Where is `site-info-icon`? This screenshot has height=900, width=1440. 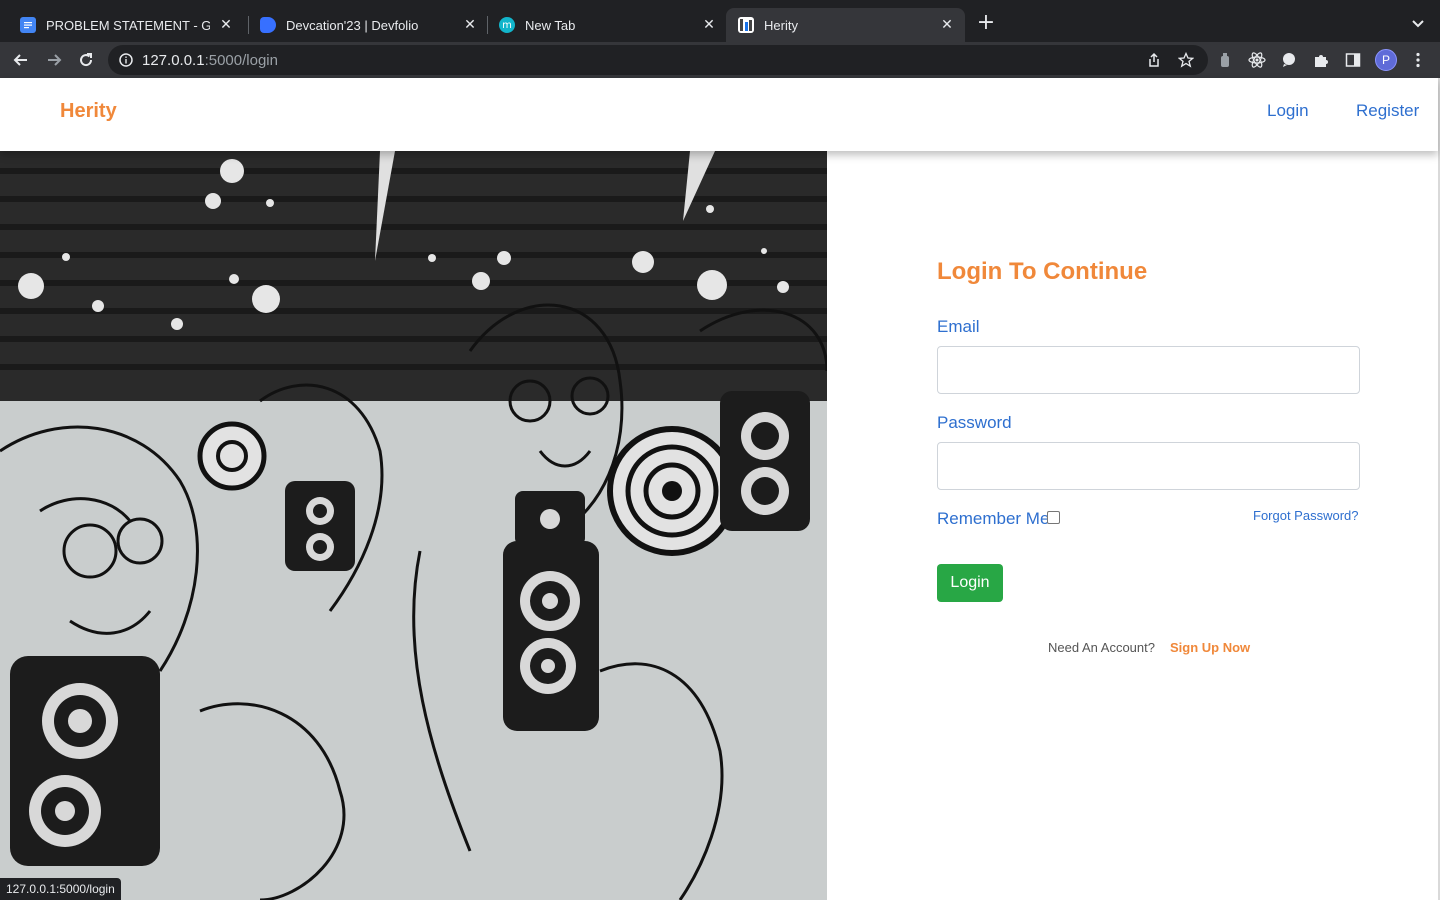 site-info-icon is located at coordinates (126, 60).